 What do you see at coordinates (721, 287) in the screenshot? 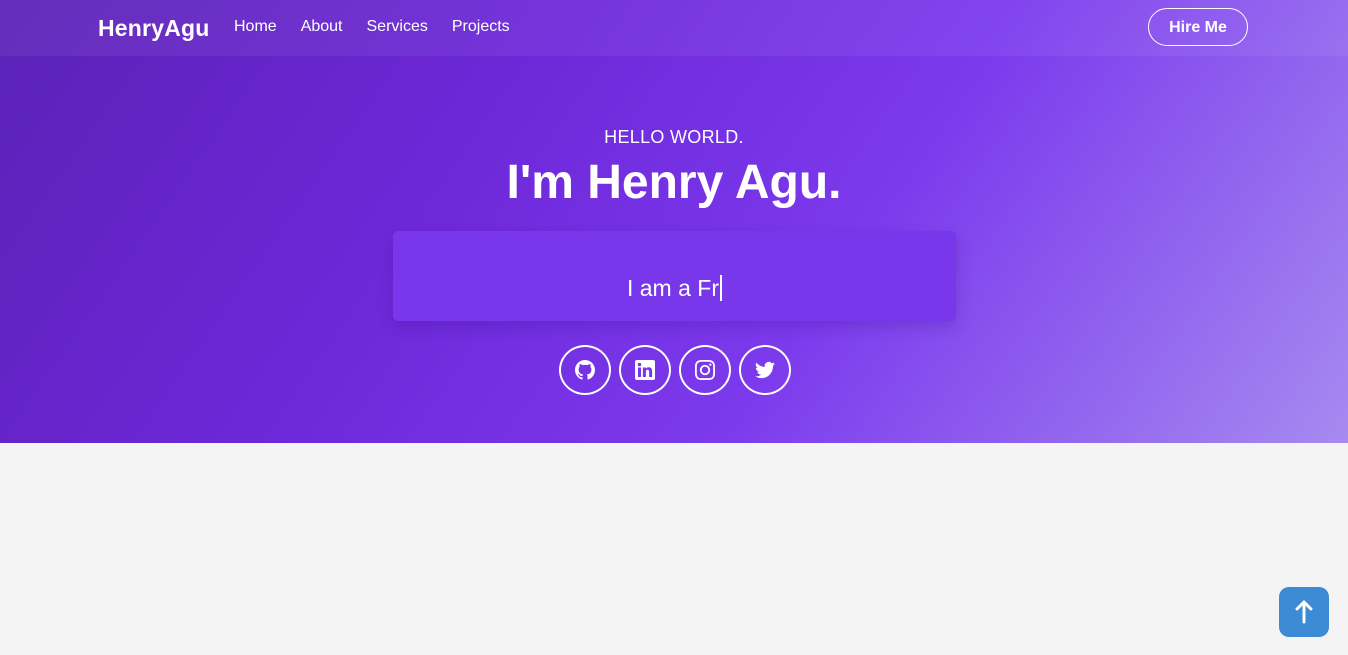
I see `typewriter-caret` at bounding box center [721, 287].